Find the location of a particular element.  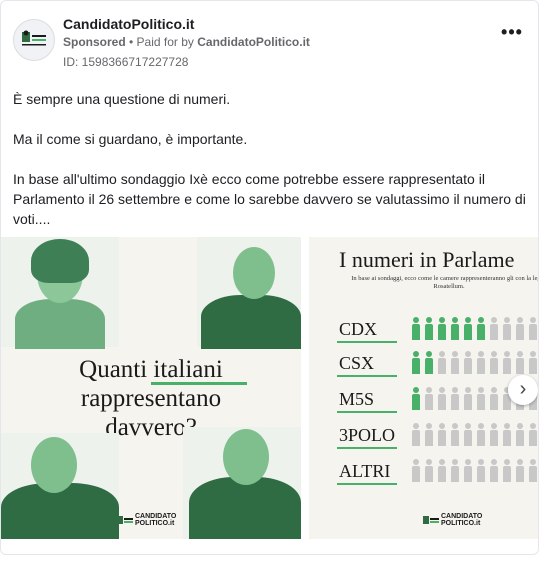

party-row: CSX is located at coordinates (423, 364).